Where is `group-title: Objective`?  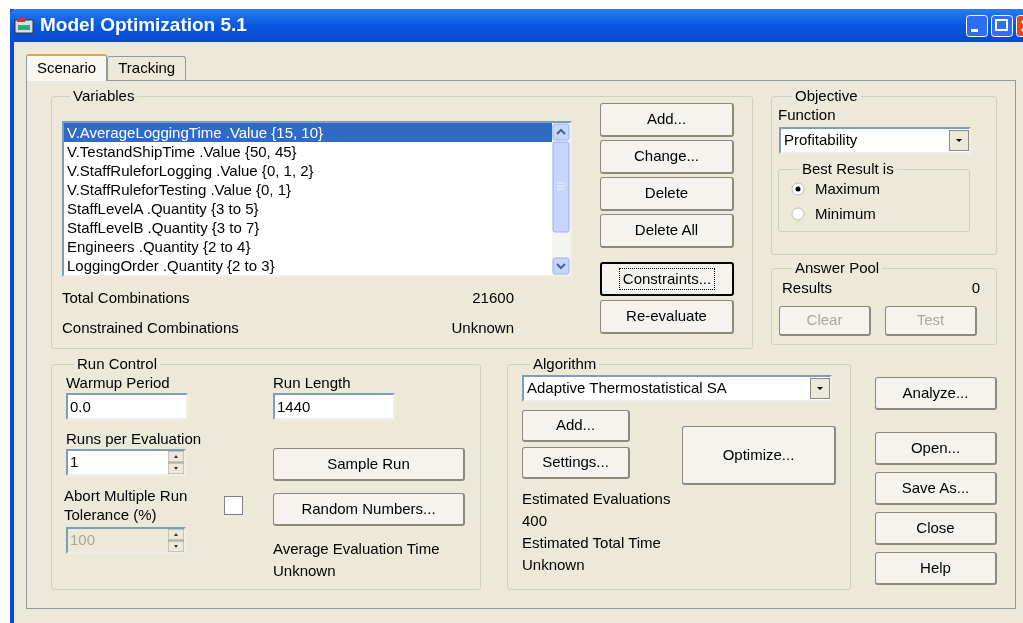 group-title: Objective is located at coordinates (826, 96).